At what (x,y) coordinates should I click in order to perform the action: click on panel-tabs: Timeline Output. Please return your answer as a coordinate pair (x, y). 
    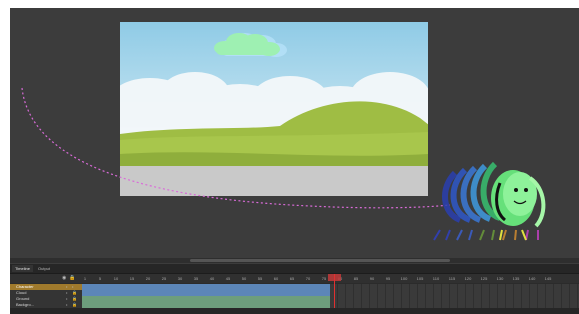
    Looking at the image, I should click on (294, 269).